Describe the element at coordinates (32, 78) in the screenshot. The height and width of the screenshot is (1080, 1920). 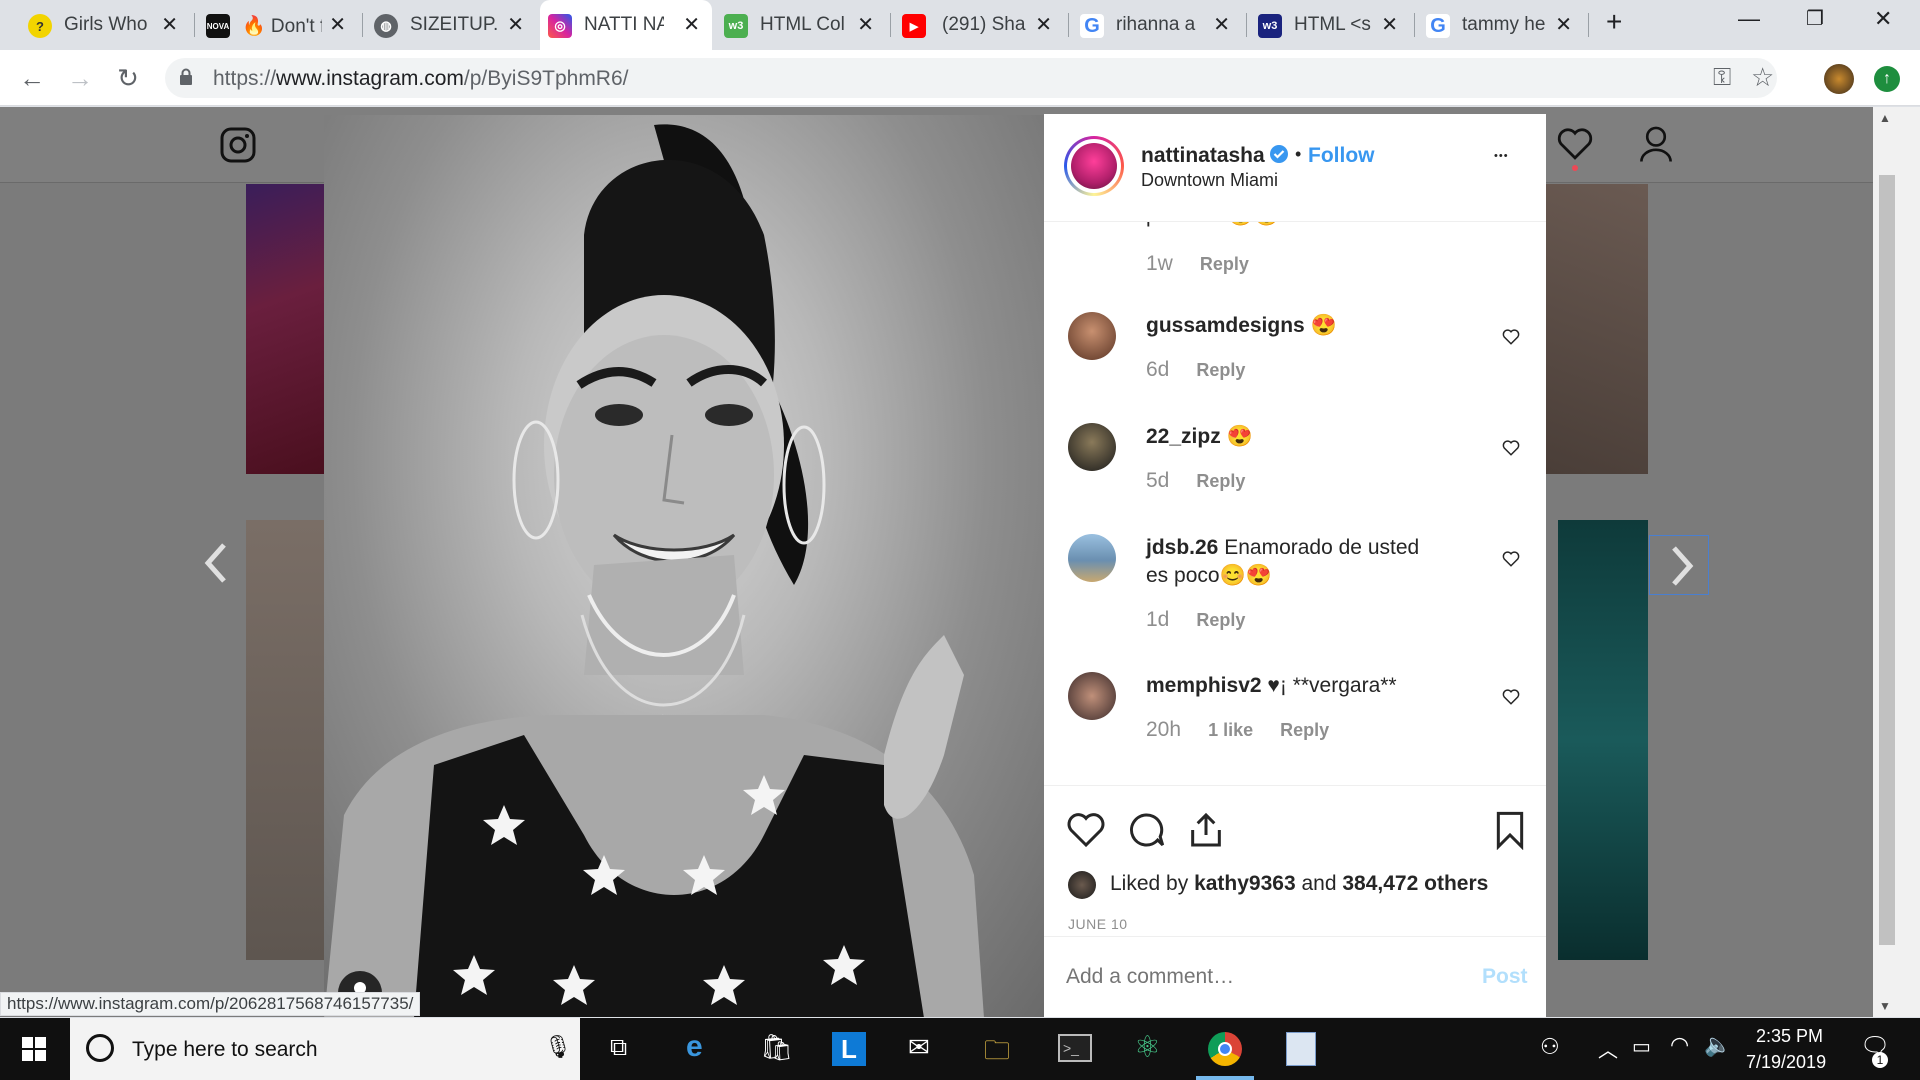
I see `back-button: ←` at that location.